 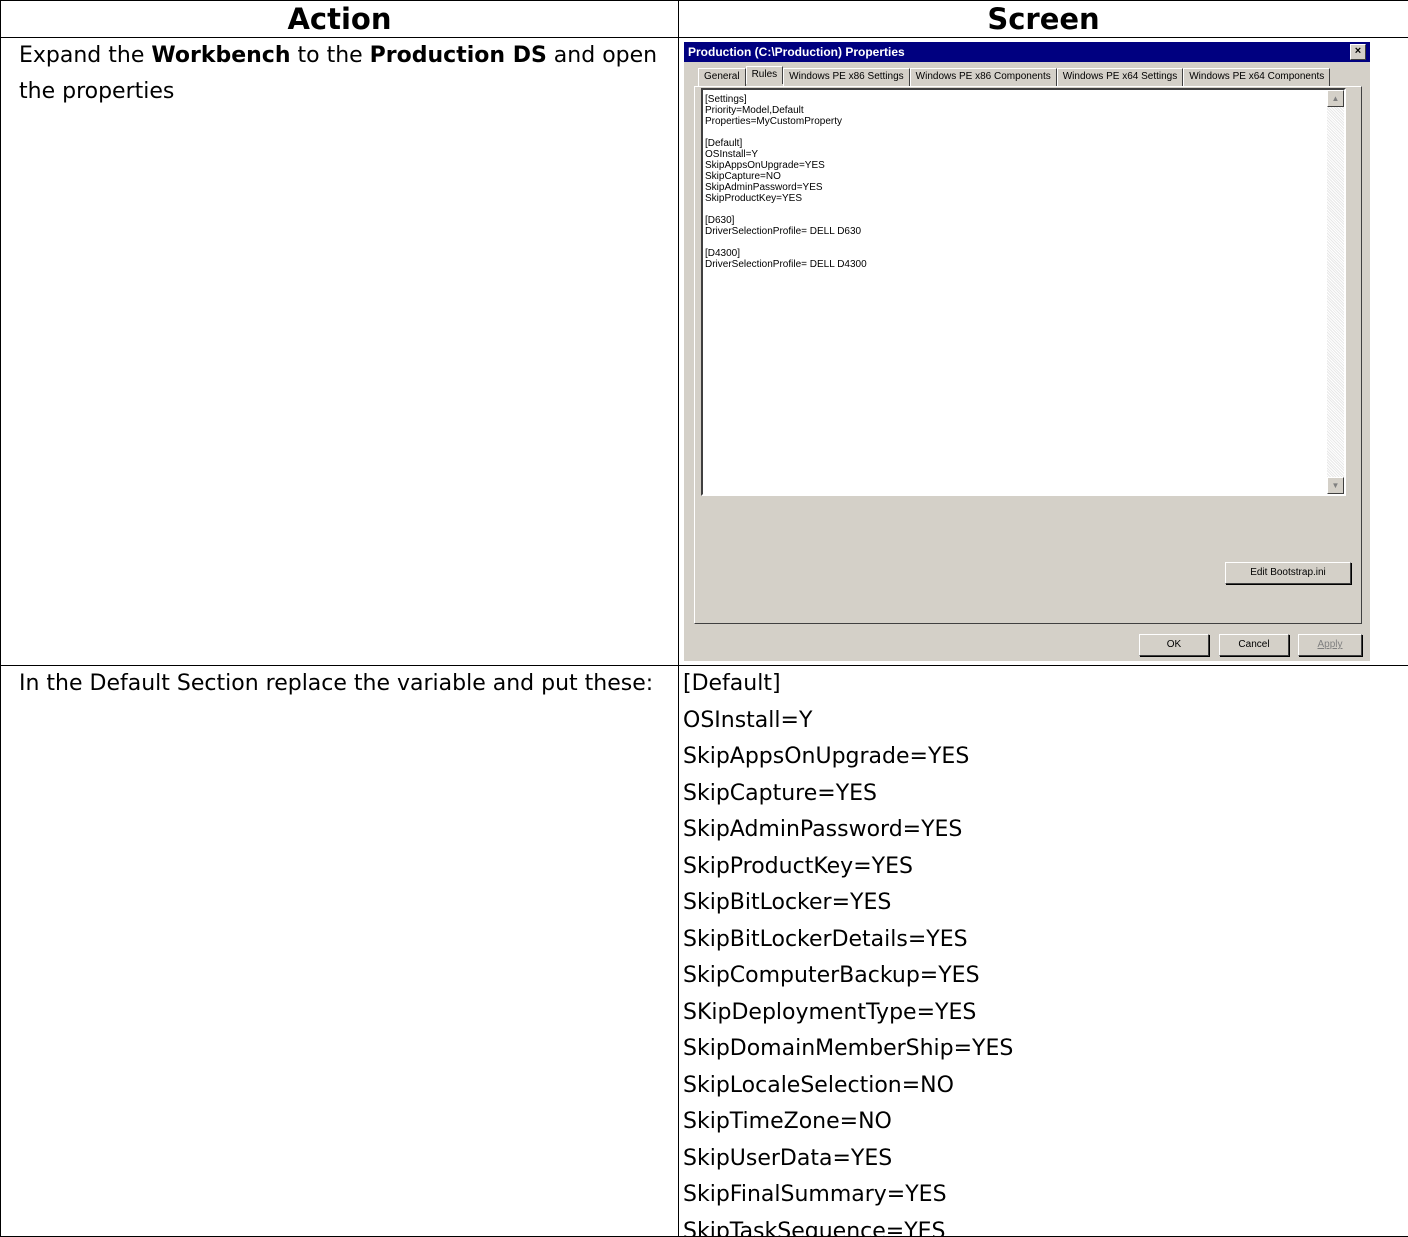 I want to click on edit-bootstrap-button: Edit Bootstrap.ini, so click(x=1288, y=573).